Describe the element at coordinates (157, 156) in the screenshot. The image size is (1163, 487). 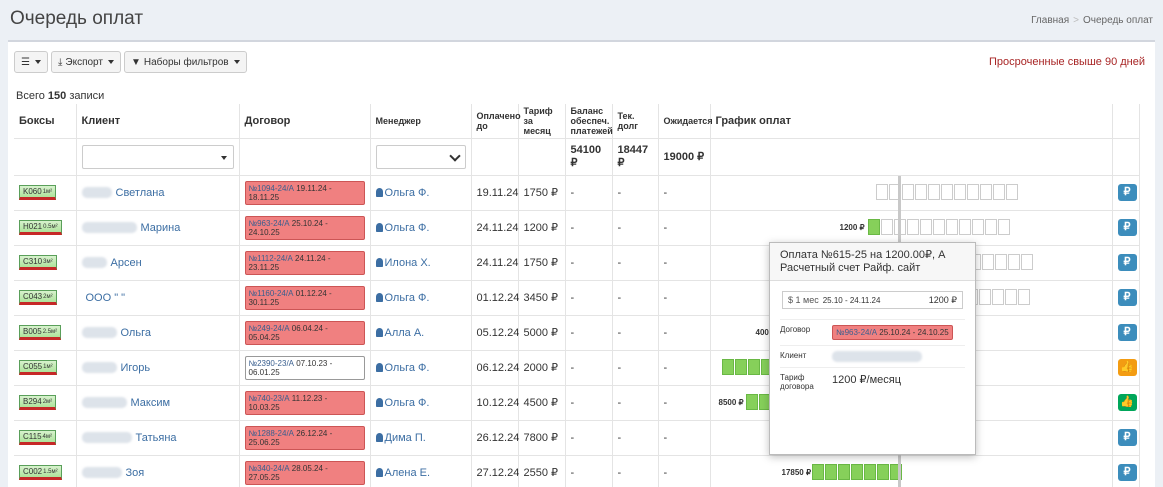
I see `client-filter-select` at that location.